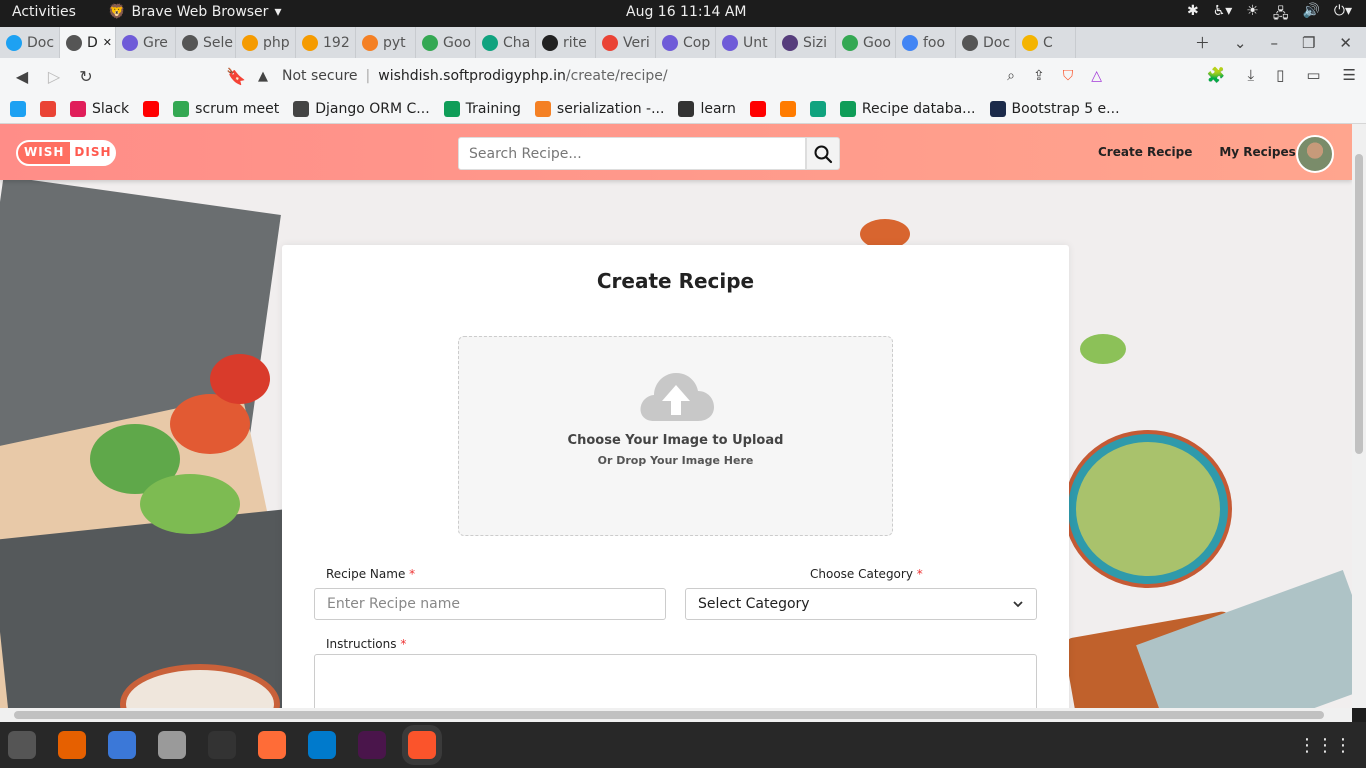 The image size is (1366, 768). What do you see at coordinates (266, 42) in the screenshot?
I see `tab-4: php` at bounding box center [266, 42].